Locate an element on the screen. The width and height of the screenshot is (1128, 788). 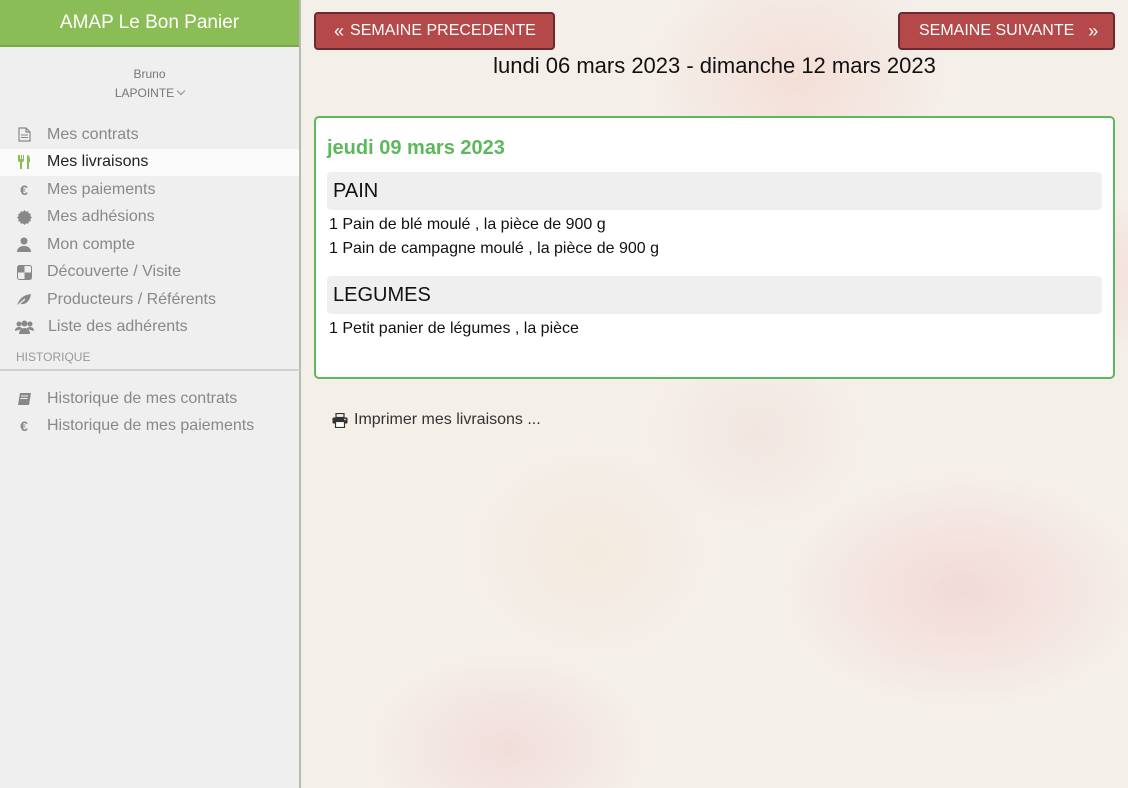
sidebar-item-historique-paiements: € Historique de mes paiements is located at coordinates (149, 427).